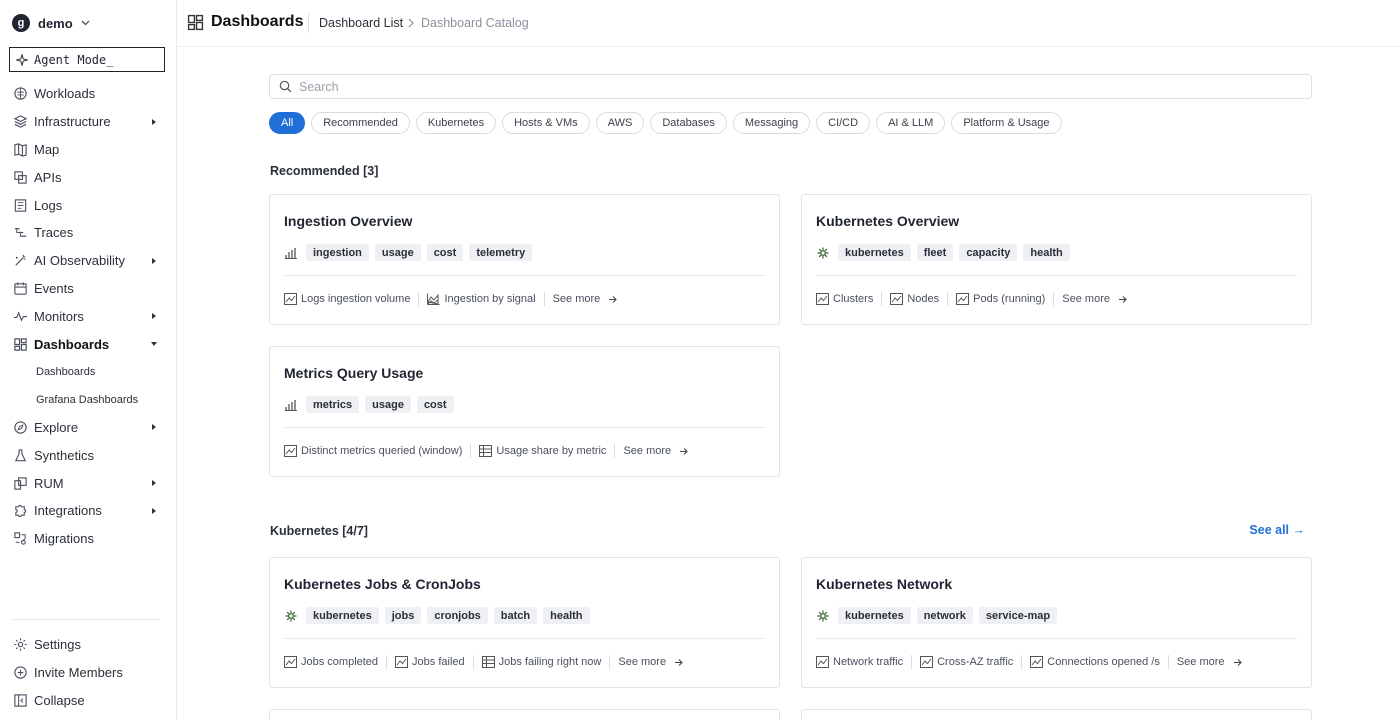 The width and height of the screenshot is (1400, 720). Describe the element at coordinates (20, 288) in the screenshot. I see `calendar-icon` at that location.